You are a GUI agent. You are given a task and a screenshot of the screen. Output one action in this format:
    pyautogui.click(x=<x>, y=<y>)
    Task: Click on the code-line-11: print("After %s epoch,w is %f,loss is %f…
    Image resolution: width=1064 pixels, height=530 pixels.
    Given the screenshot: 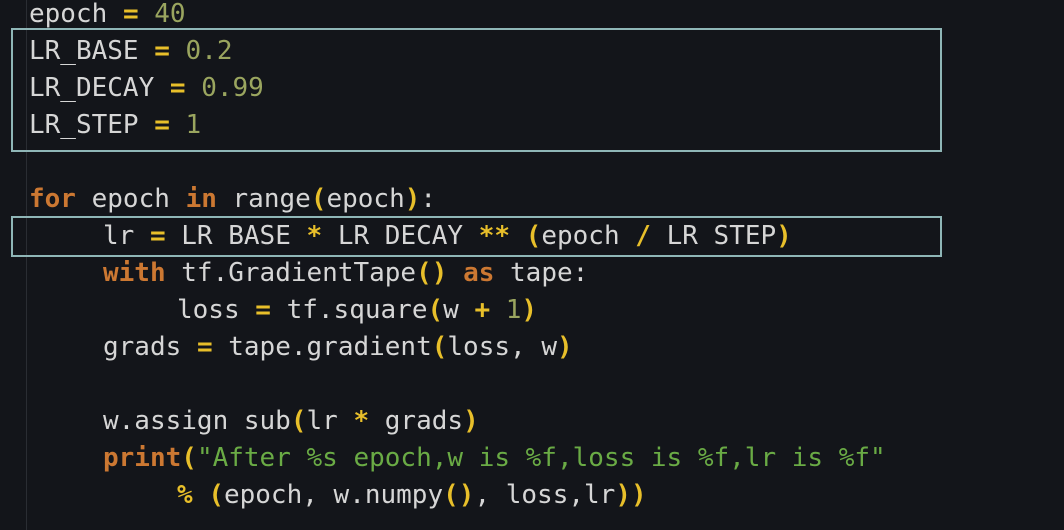 What is the action you would take?
    pyautogui.click(x=457, y=458)
    